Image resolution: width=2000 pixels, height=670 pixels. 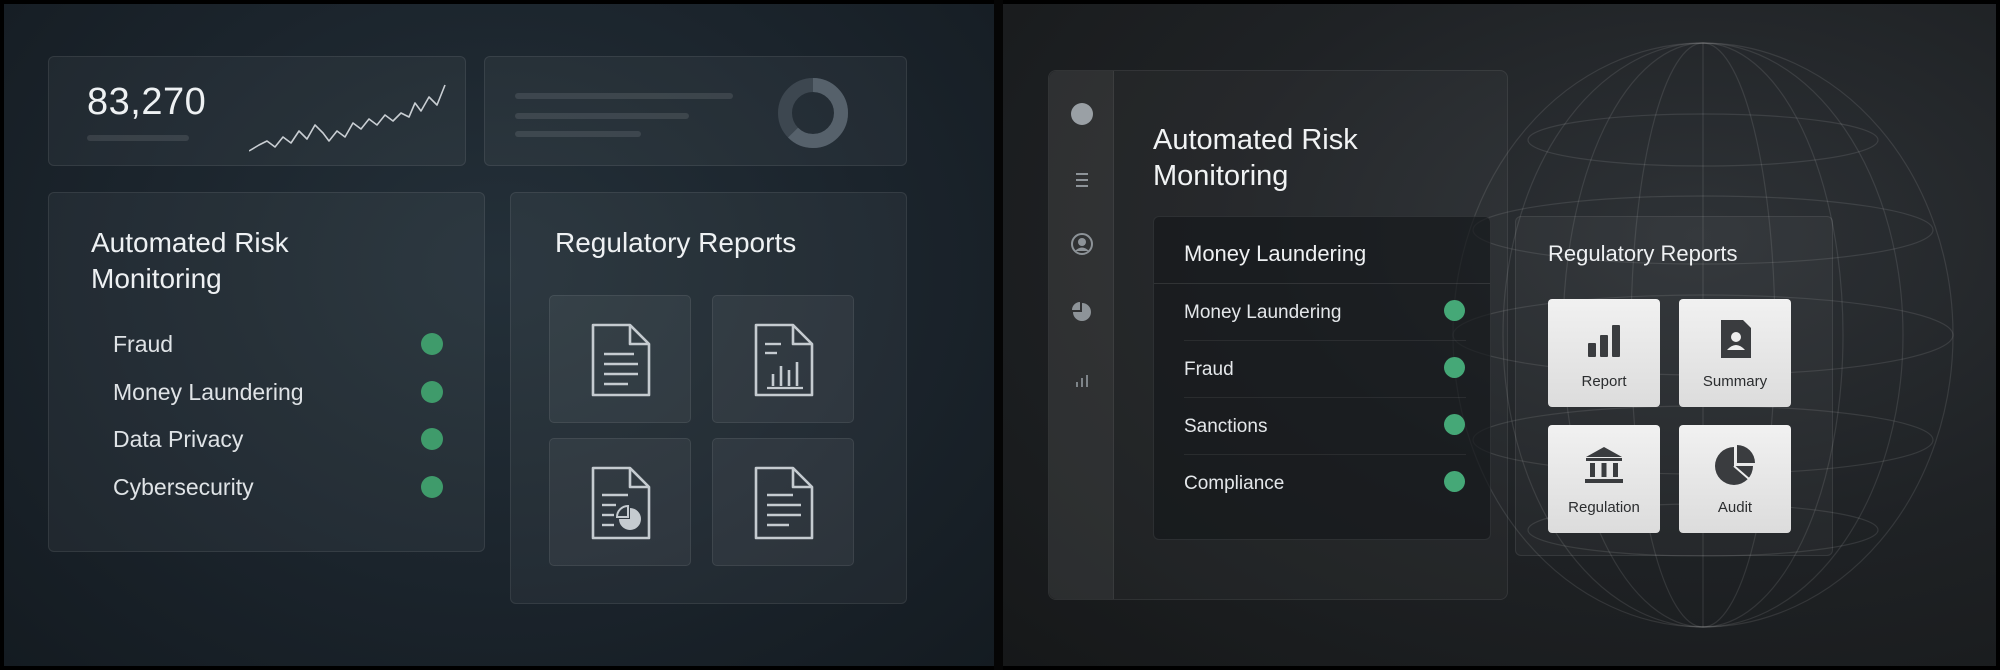 I want to click on risk-card-heading: Money Laundering, so click(x=1275, y=253).